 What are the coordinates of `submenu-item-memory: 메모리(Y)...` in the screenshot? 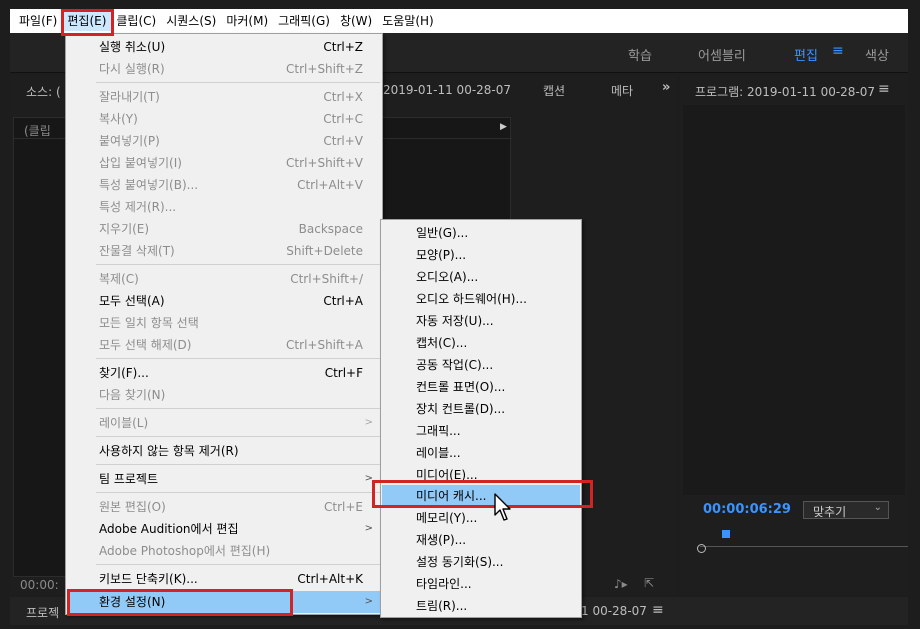 It's located at (481, 518).